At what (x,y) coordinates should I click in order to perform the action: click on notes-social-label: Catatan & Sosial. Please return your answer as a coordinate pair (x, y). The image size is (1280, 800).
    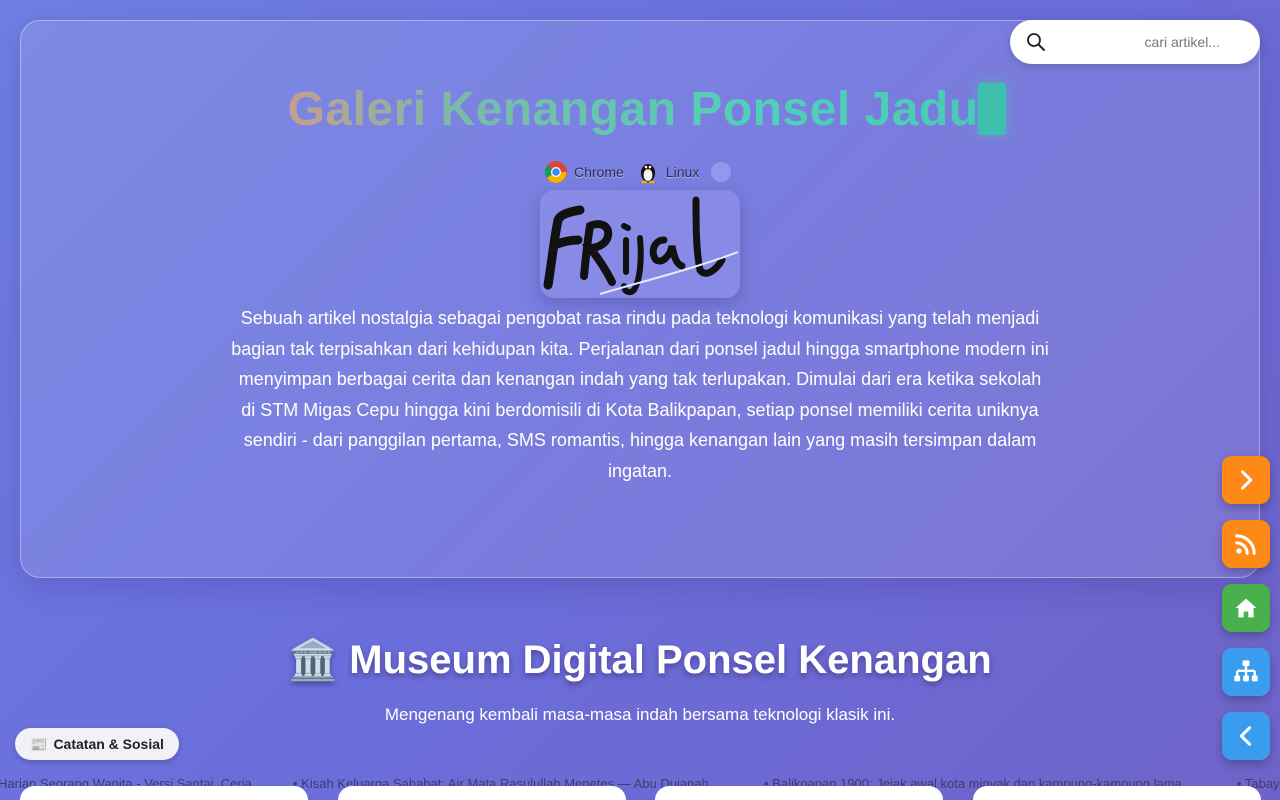
    Looking at the image, I should click on (108, 744).